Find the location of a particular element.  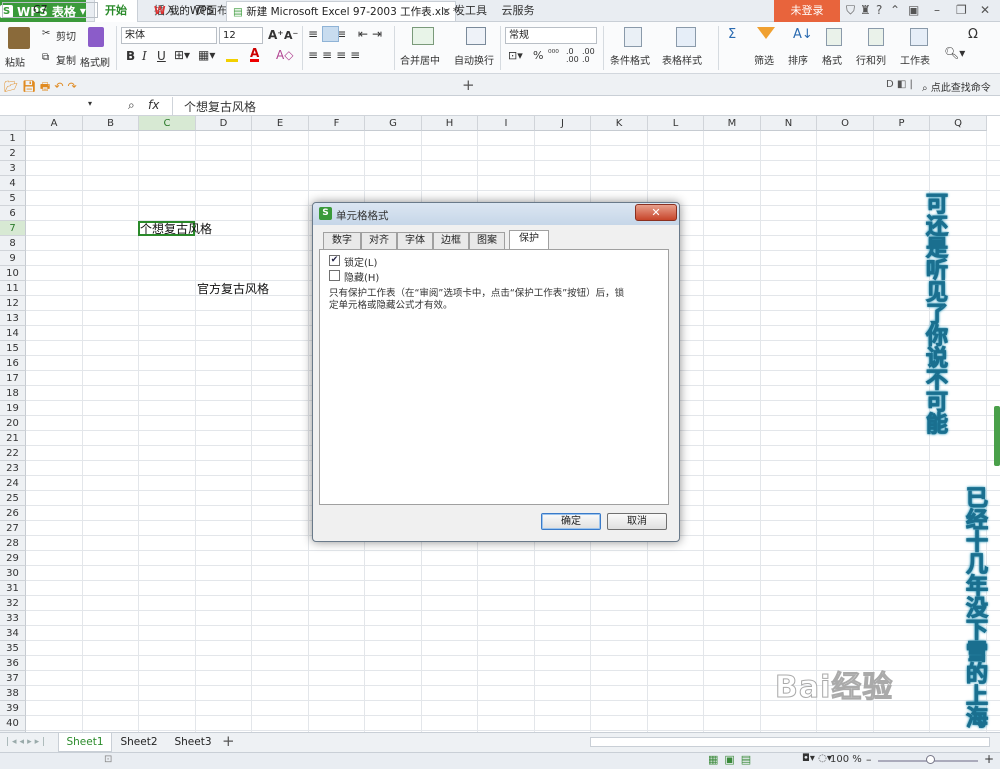

row-header-32: 32 is located at coordinates (13, 603).